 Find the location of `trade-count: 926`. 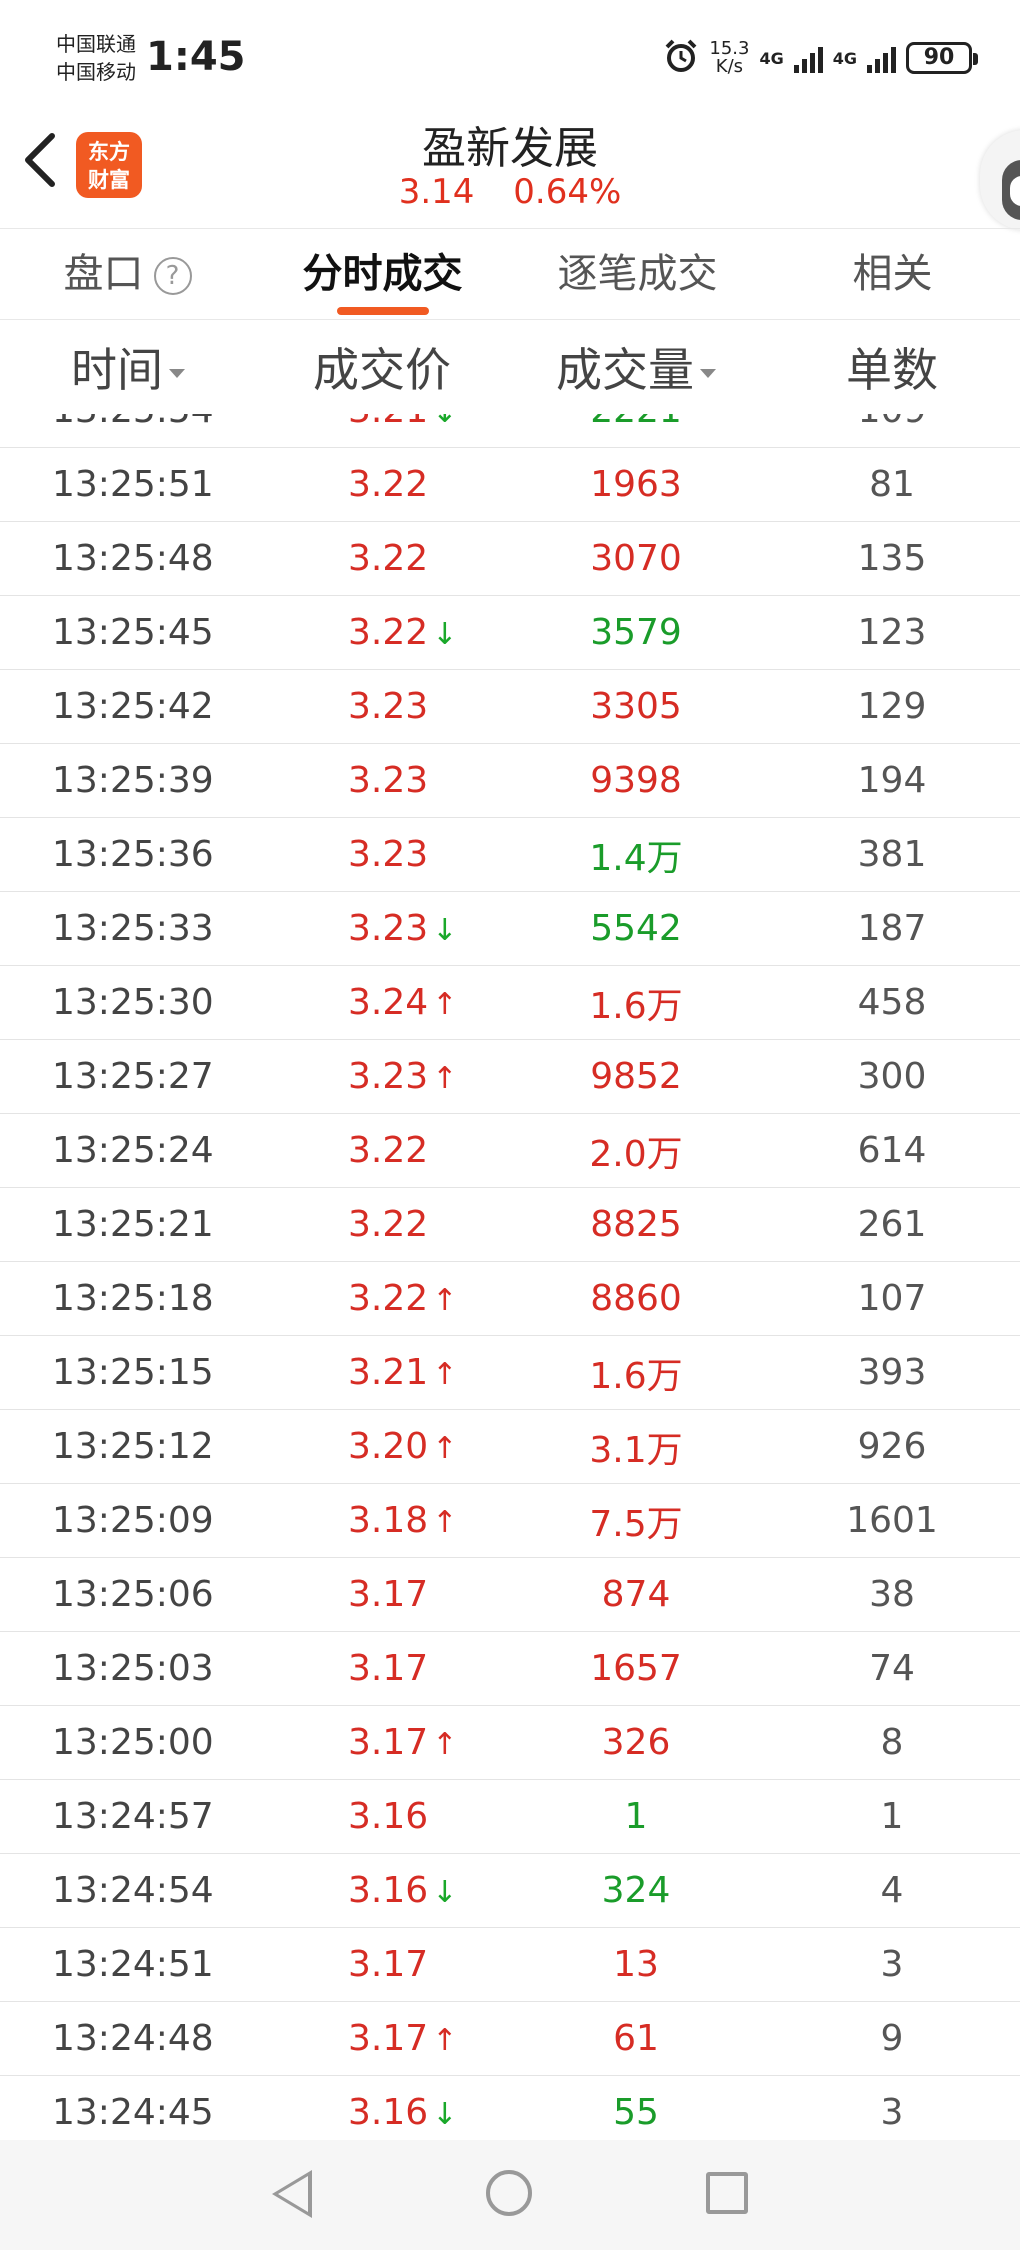

trade-count: 926 is located at coordinates (892, 1446).